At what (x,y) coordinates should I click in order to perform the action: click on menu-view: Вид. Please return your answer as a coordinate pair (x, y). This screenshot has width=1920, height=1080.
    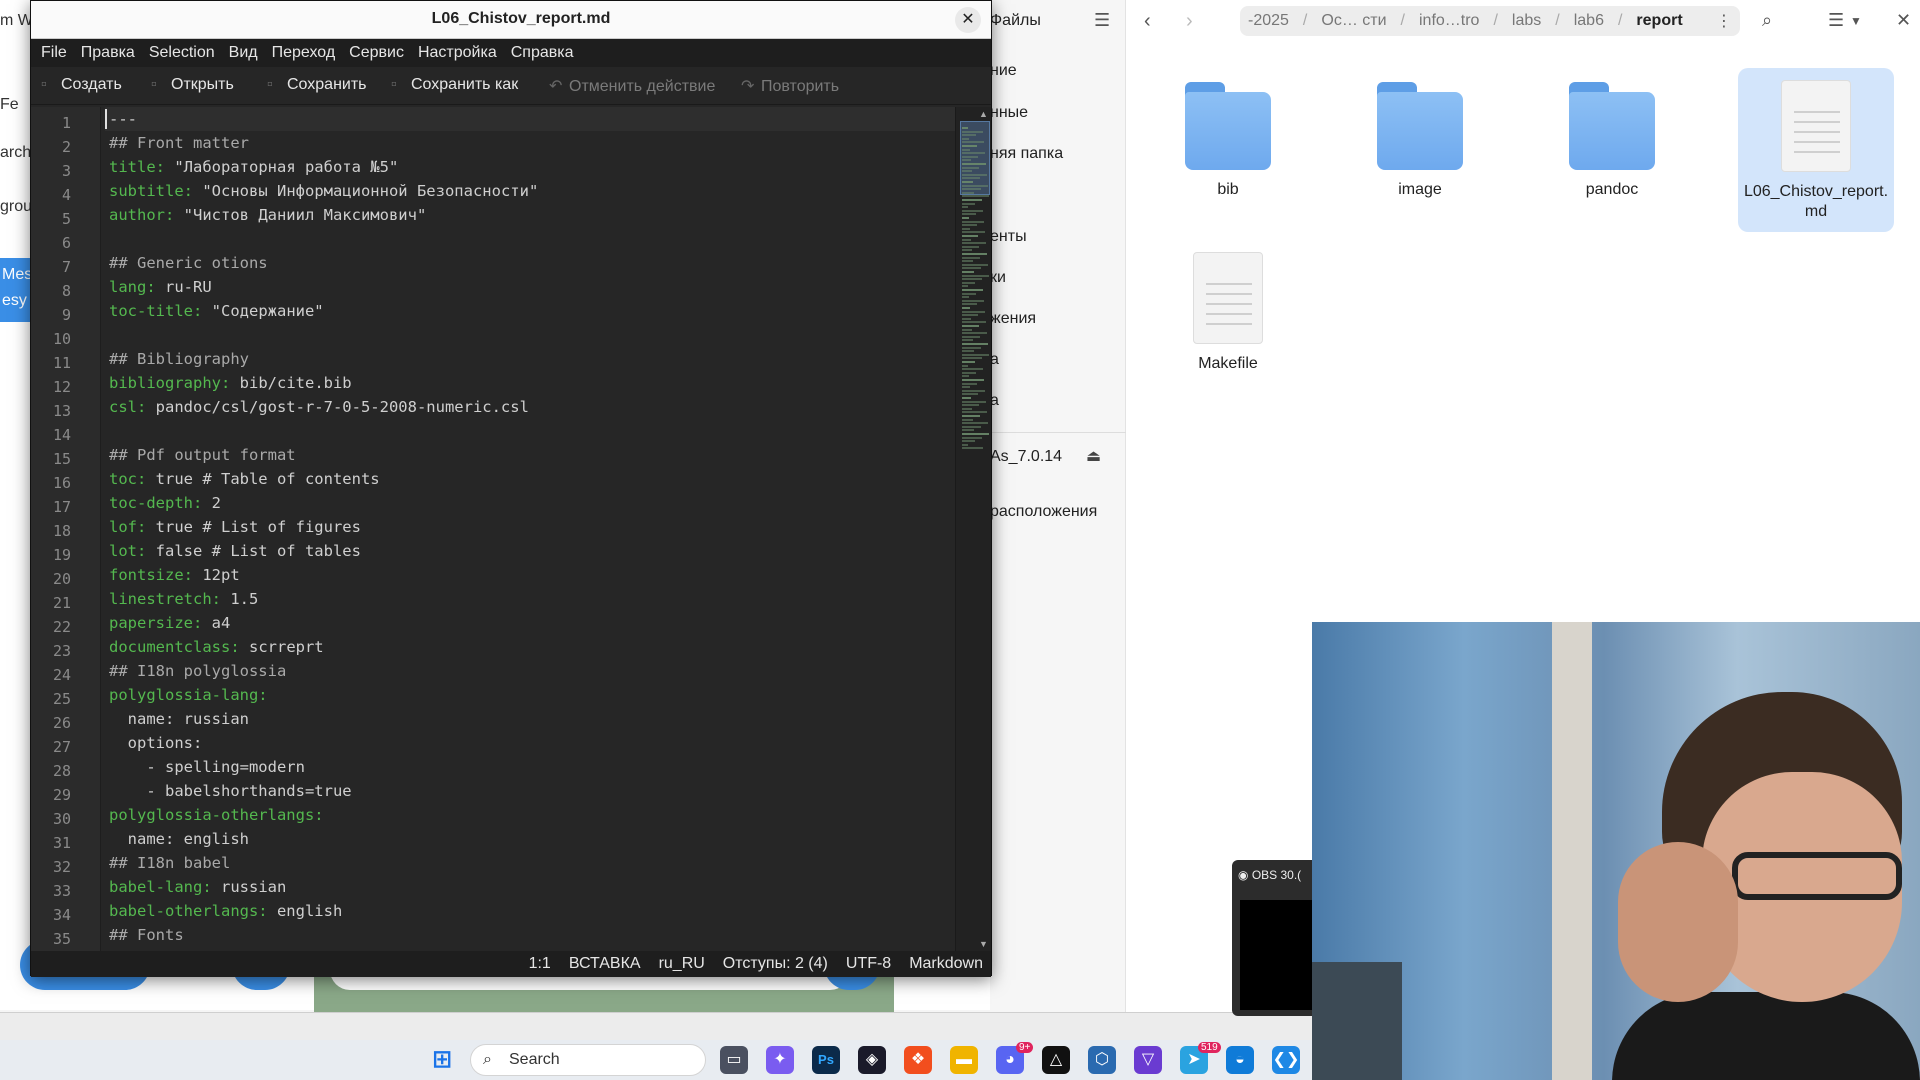
    Looking at the image, I should click on (243, 53).